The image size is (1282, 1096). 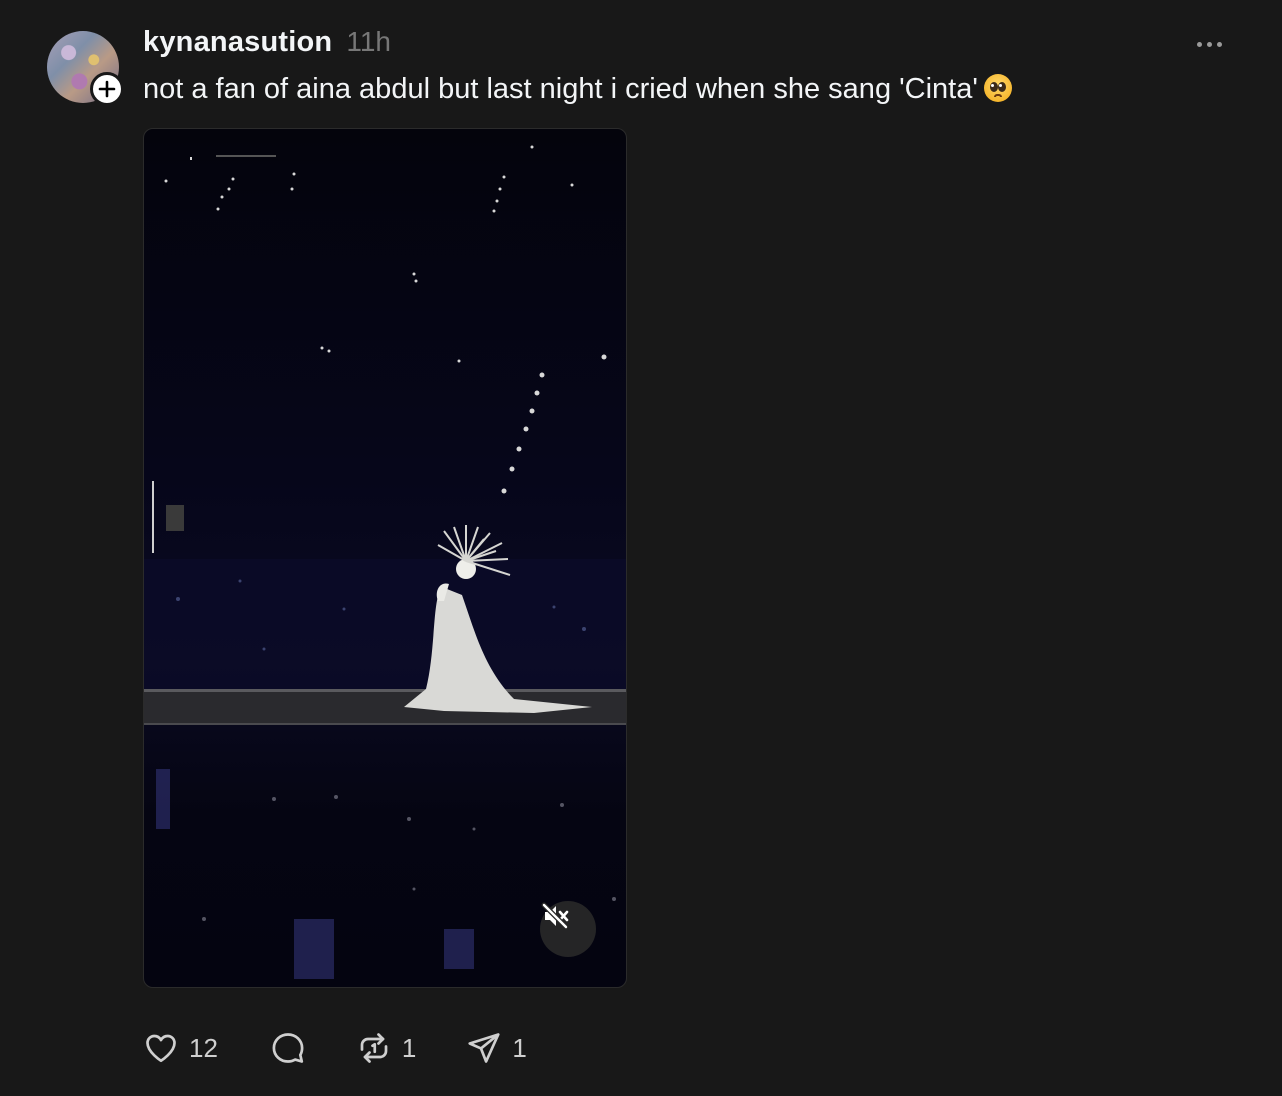 What do you see at coordinates (484, 1048) in the screenshot?
I see `send-paper-plane-icon` at bounding box center [484, 1048].